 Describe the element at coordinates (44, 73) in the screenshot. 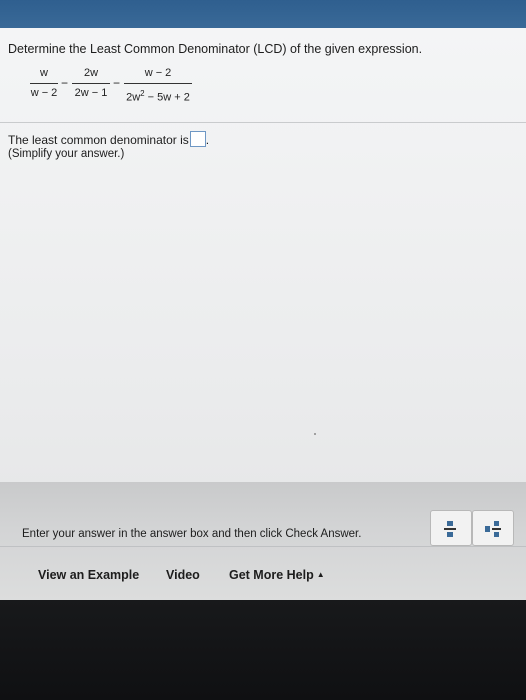

I see `fraction-1-numerator: w` at that location.